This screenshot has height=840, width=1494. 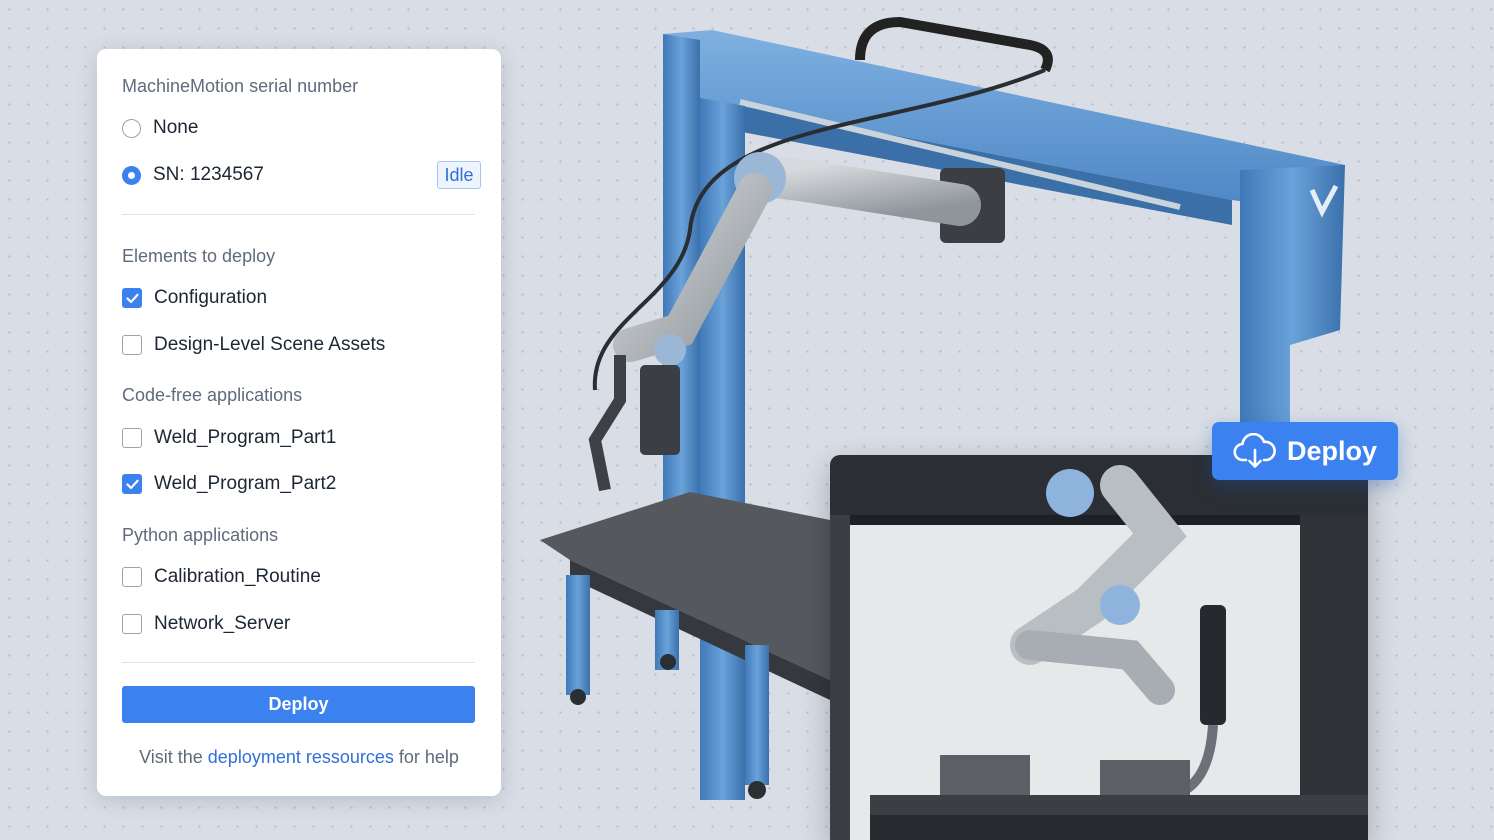 I want to click on serial-option-label: SN: 1234567, so click(x=208, y=174).